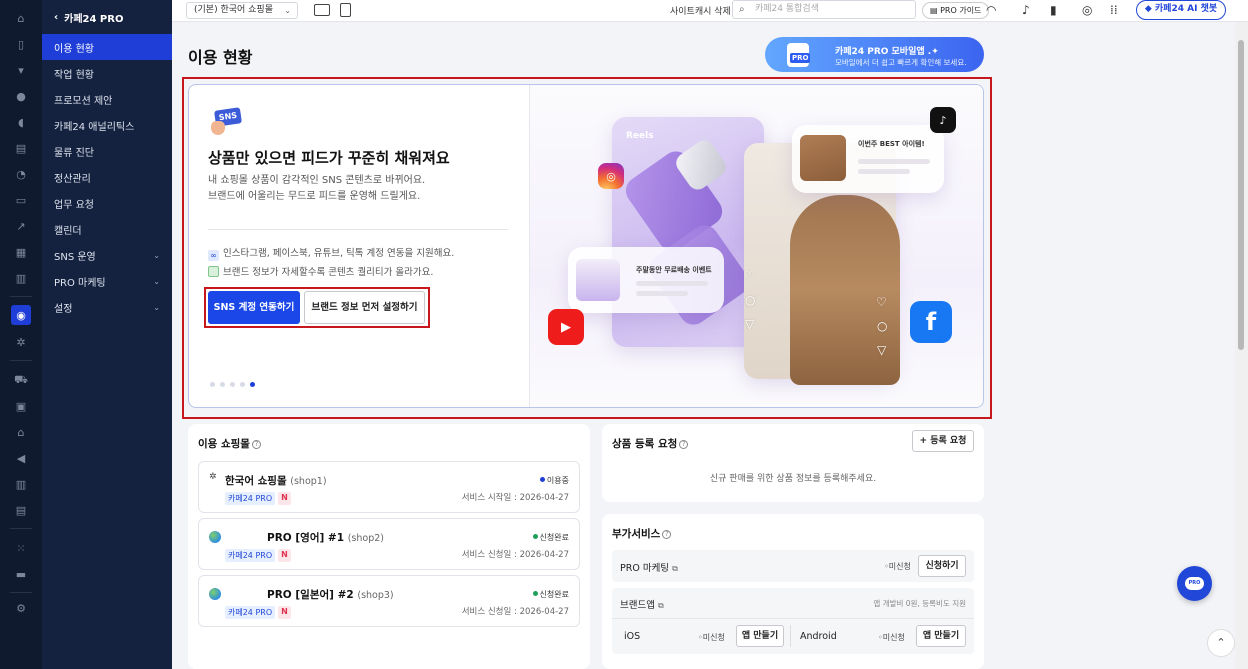 The height and width of the screenshot is (669, 1248). Describe the element at coordinates (21, 200) in the screenshot. I see `coupon-icon: ▭` at that location.